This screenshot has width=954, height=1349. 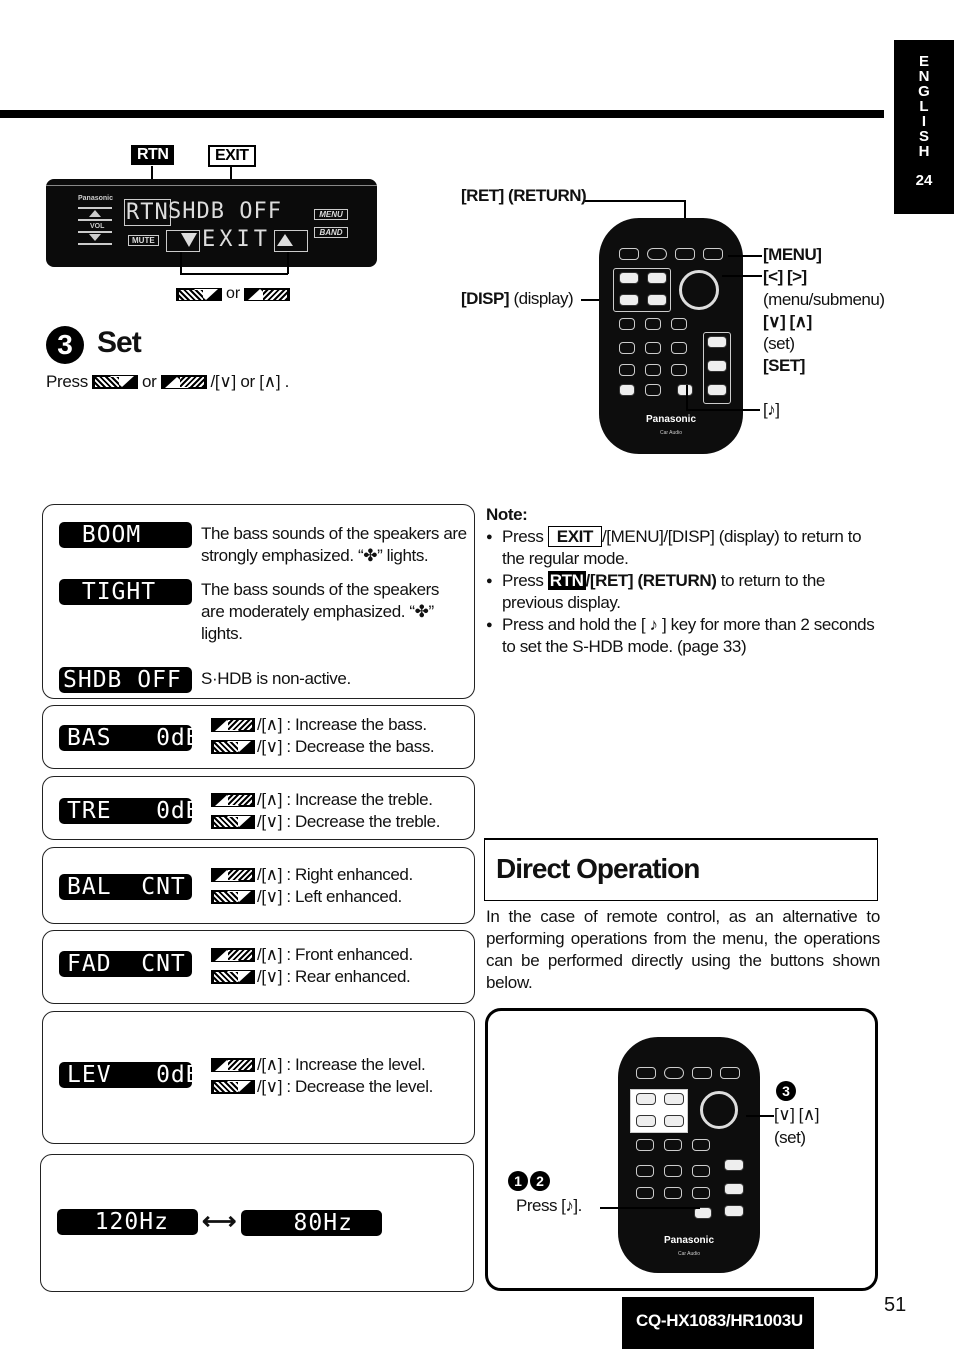 What do you see at coordinates (335, 874) in the screenshot?
I see `balance-up-desc: /[∧] : Right enhanced.` at bounding box center [335, 874].